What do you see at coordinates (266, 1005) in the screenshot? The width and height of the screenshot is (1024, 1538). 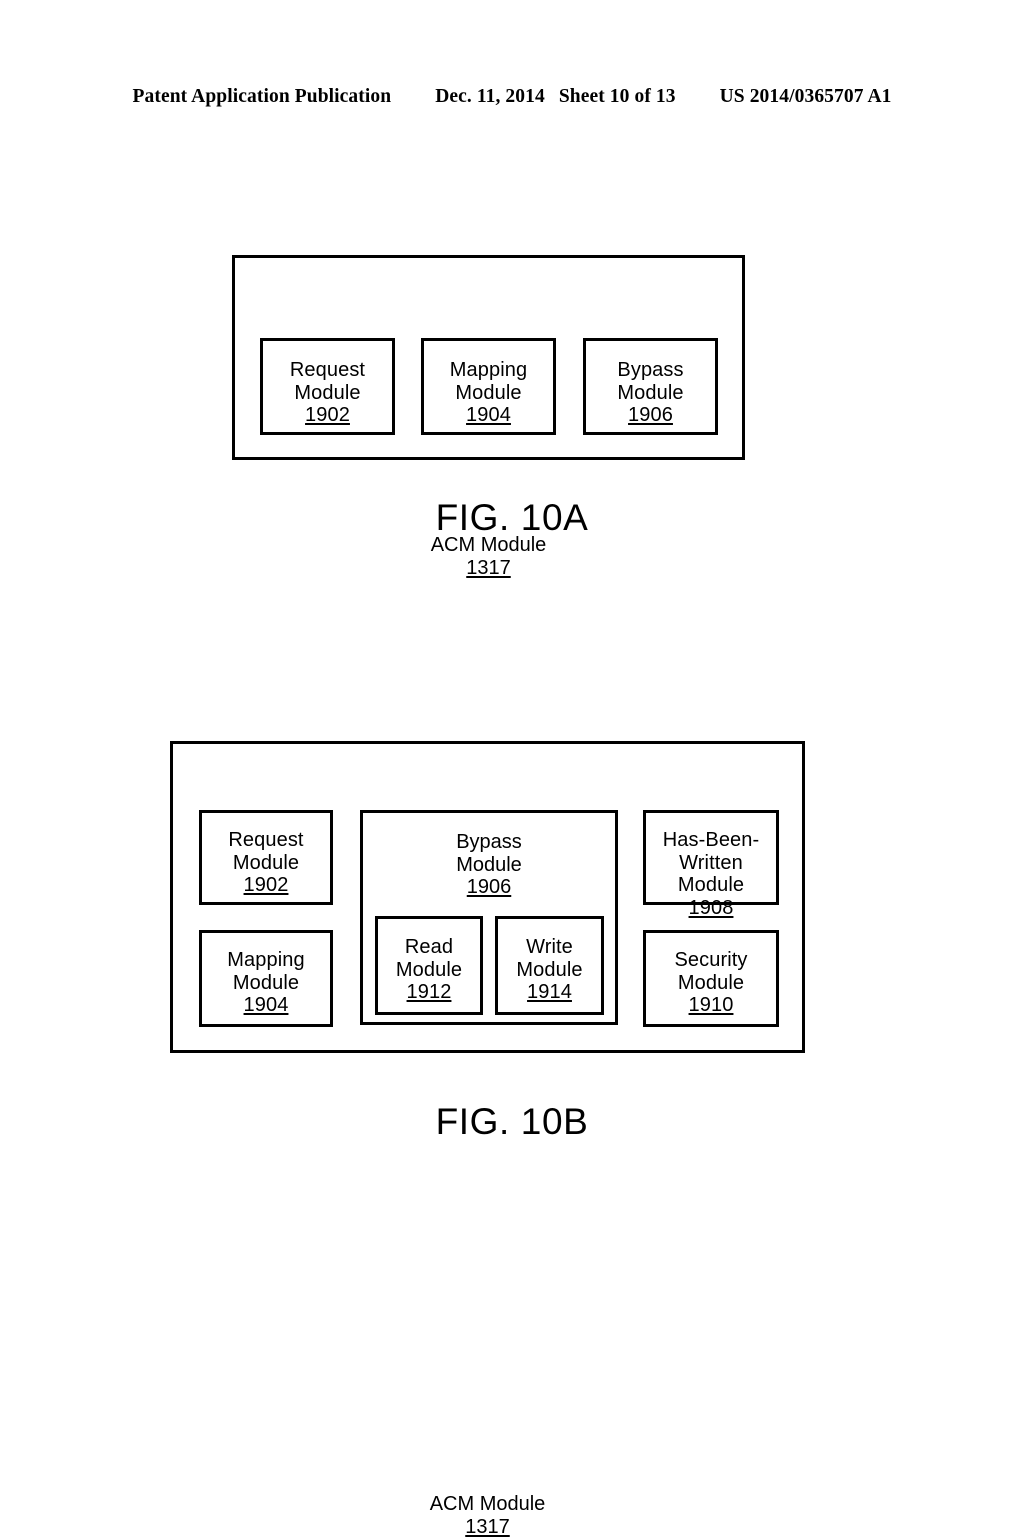 I see `fig10b-mapping-module-ref: 1904` at bounding box center [266, 1005].